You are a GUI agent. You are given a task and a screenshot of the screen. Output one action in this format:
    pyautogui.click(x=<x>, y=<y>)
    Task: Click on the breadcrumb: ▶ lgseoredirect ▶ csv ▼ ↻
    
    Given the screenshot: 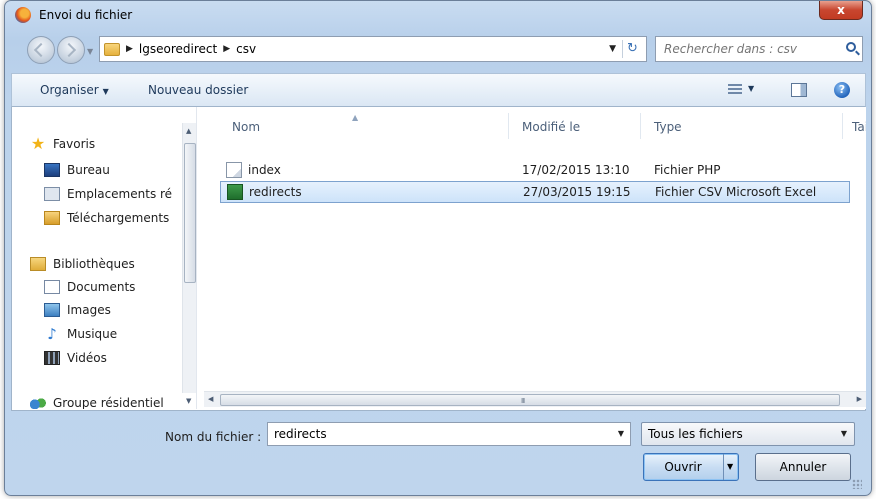 What is the action you would take?
    pyautogui.click(x=373, y=49)
    